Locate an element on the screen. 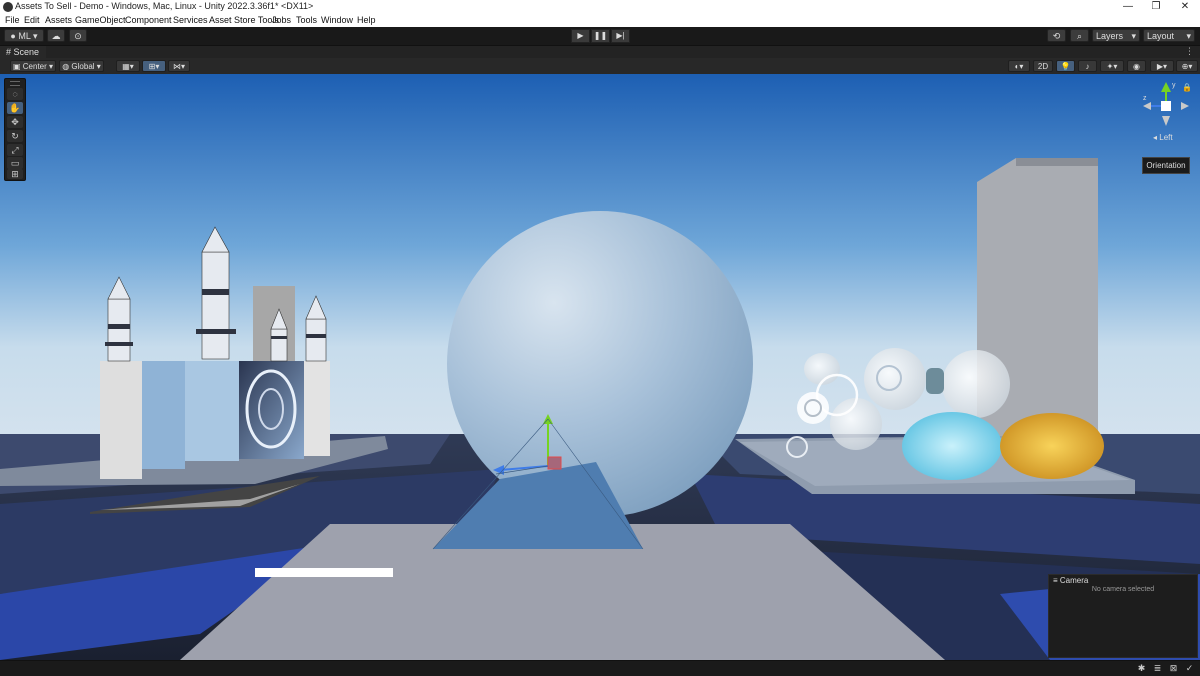  rect-tool: ▭ is located at coordinates (15, 163).